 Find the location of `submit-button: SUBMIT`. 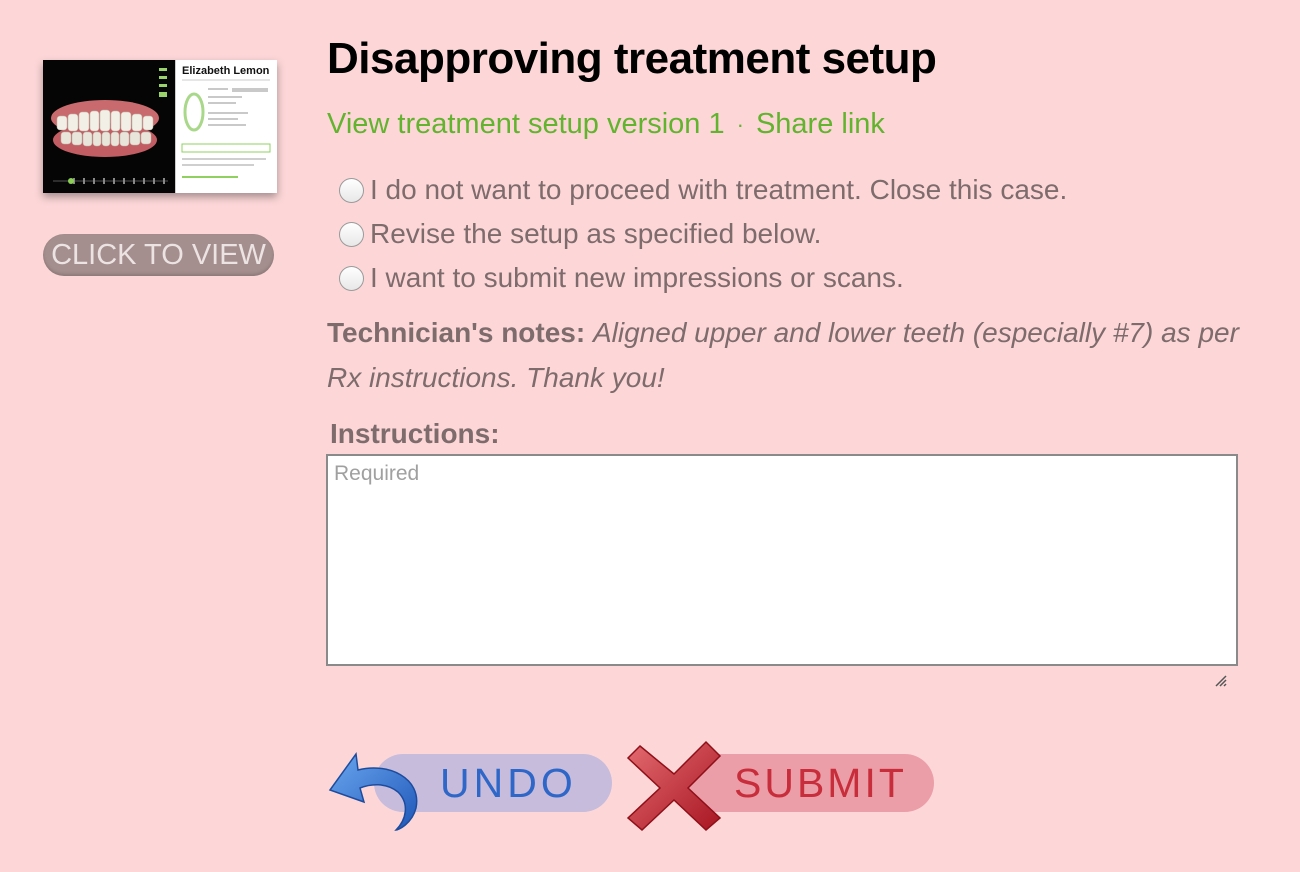

submit-button: SUBMIT is located at coordinates (782, 785).